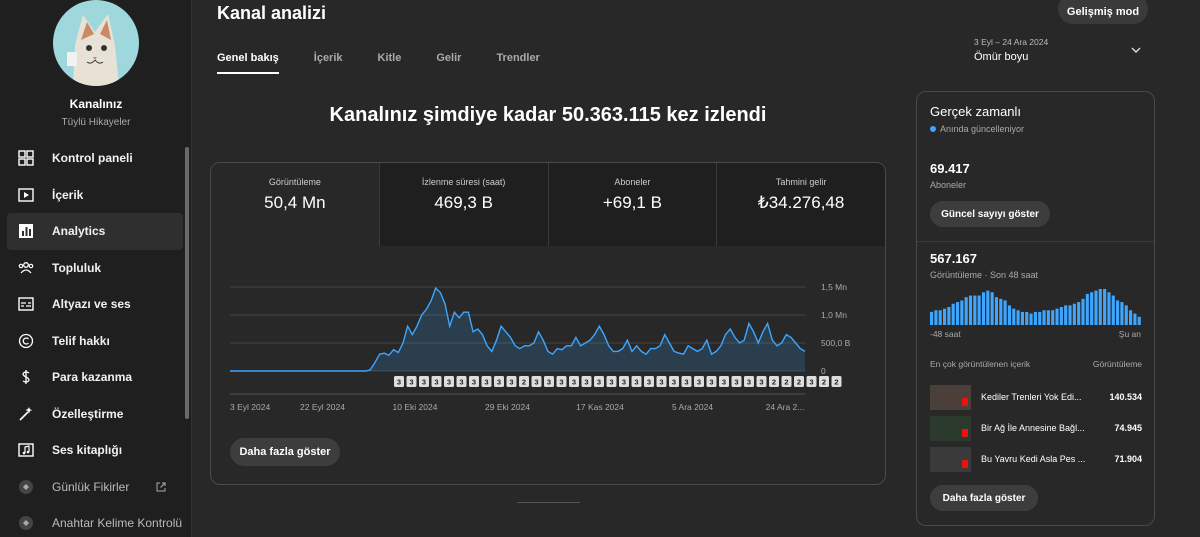 The image size is (1200, 537). What do you see at coordinates (26, 304) in the screenshot?
I see `subtitles-icon` at bounding box center [26, 304].